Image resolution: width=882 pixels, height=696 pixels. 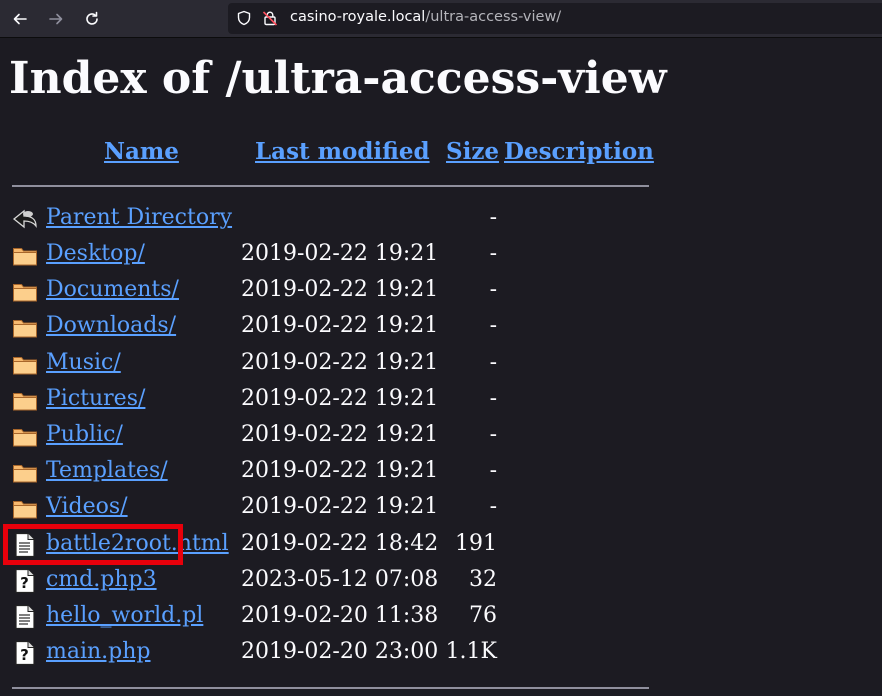 What do you see at coordinates (111, 325) in the screenshot?
I see `file-link: Downloads/` at bounding box center [111, 325].